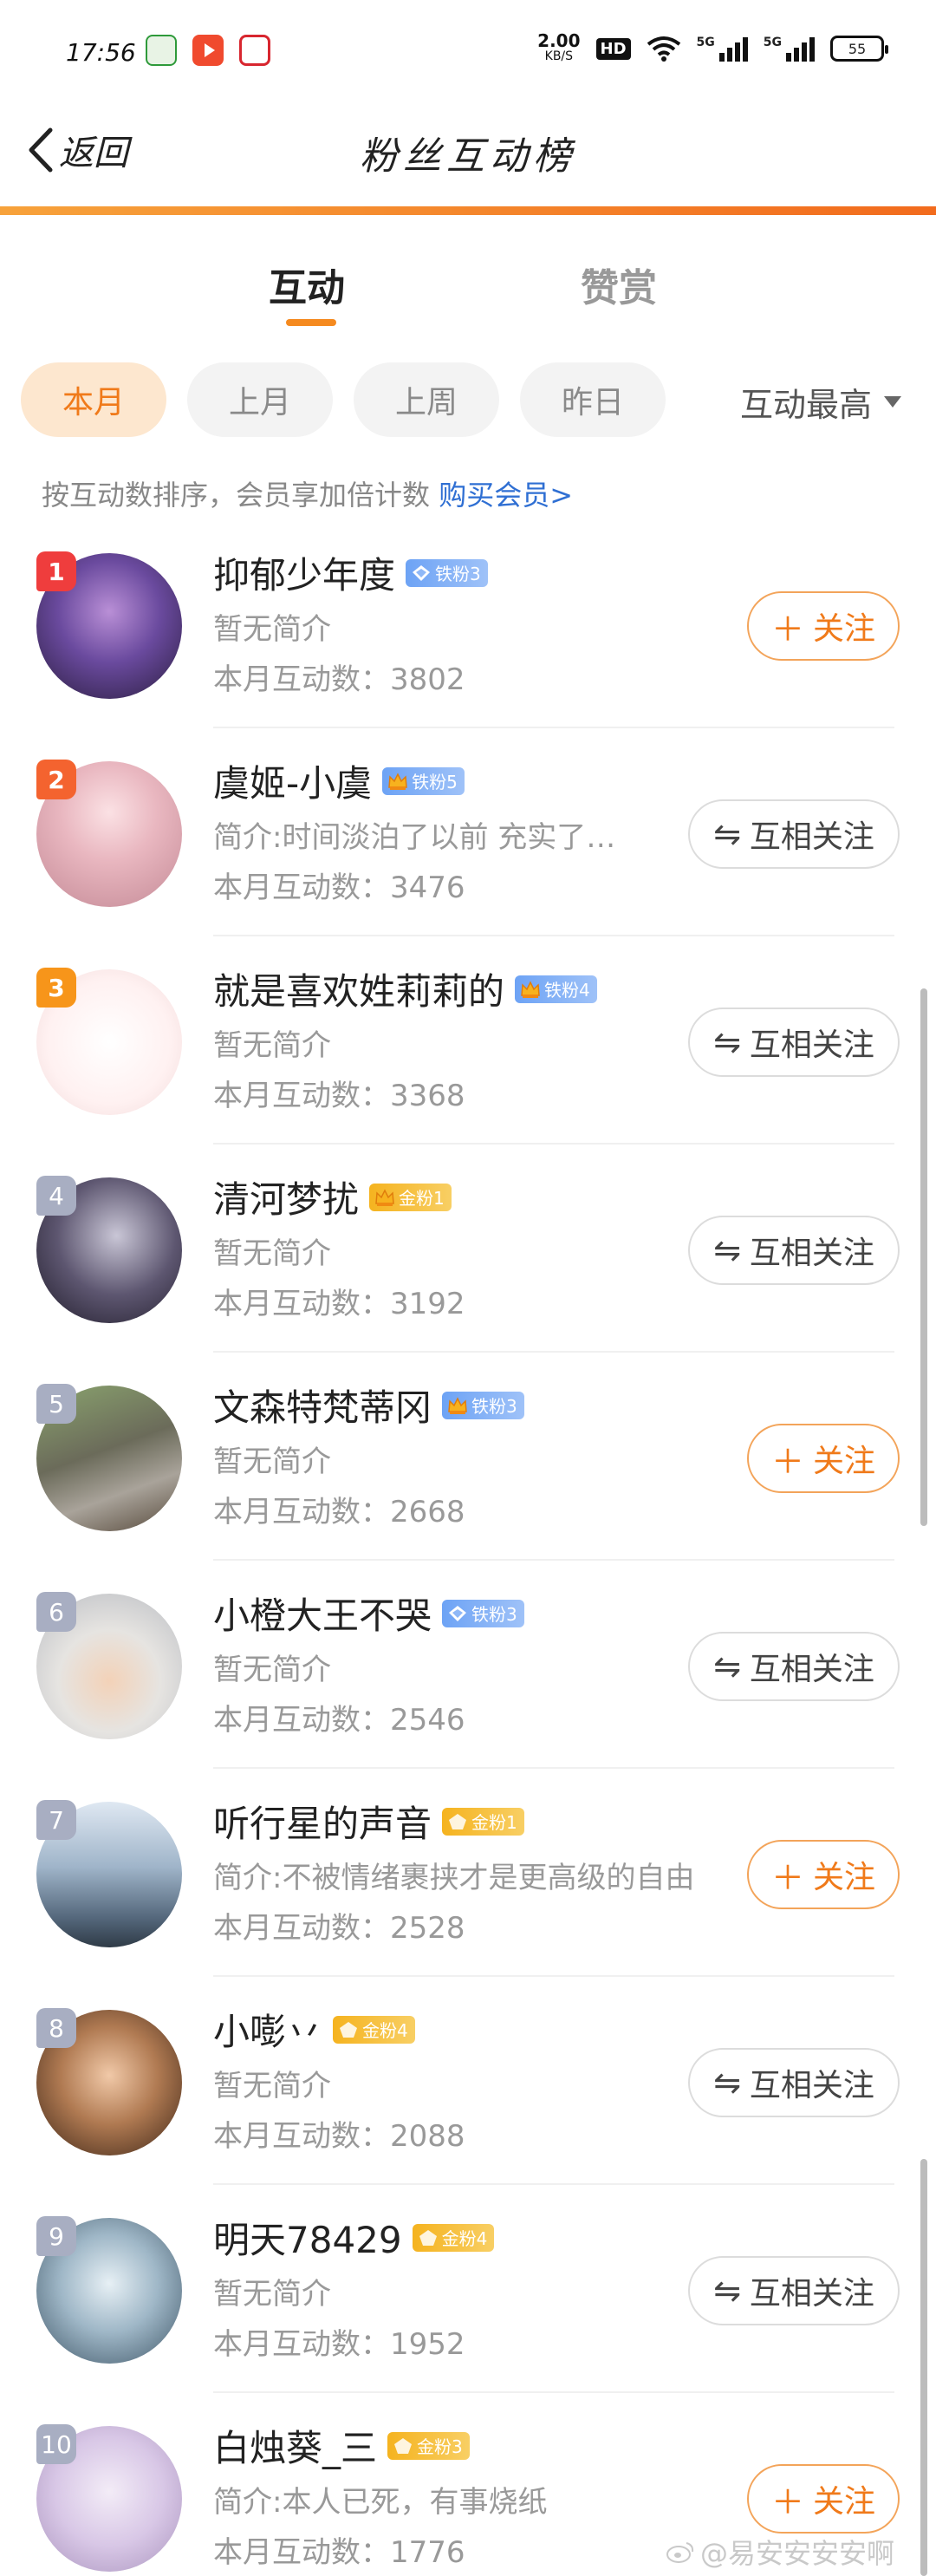 The height and width of the screenshot is (2576, 936). Describe the element at coordinates (468, 2289) in the screenshot. I see `list-item: 9 明天78429 金粉4 暂无简介 本月互动数：1952 ⇋ 互相关注` at that location.